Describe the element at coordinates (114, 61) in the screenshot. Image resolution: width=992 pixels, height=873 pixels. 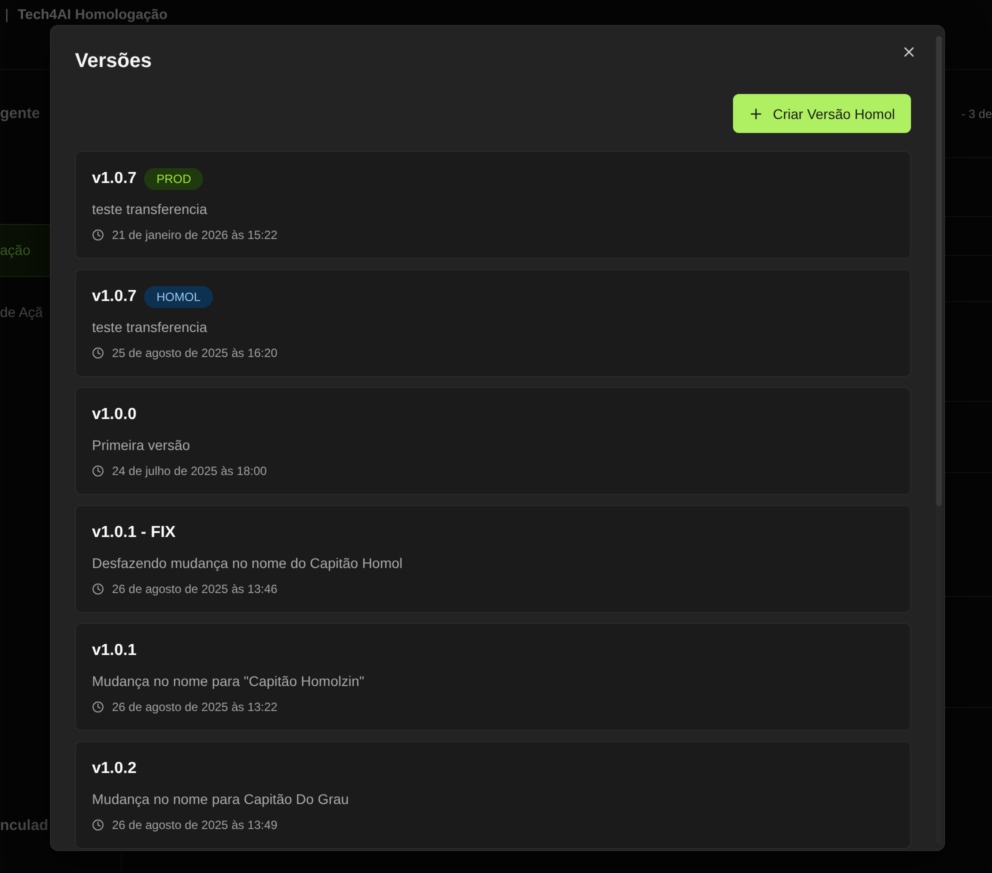
I see `dialog-title: Versões` at that location.